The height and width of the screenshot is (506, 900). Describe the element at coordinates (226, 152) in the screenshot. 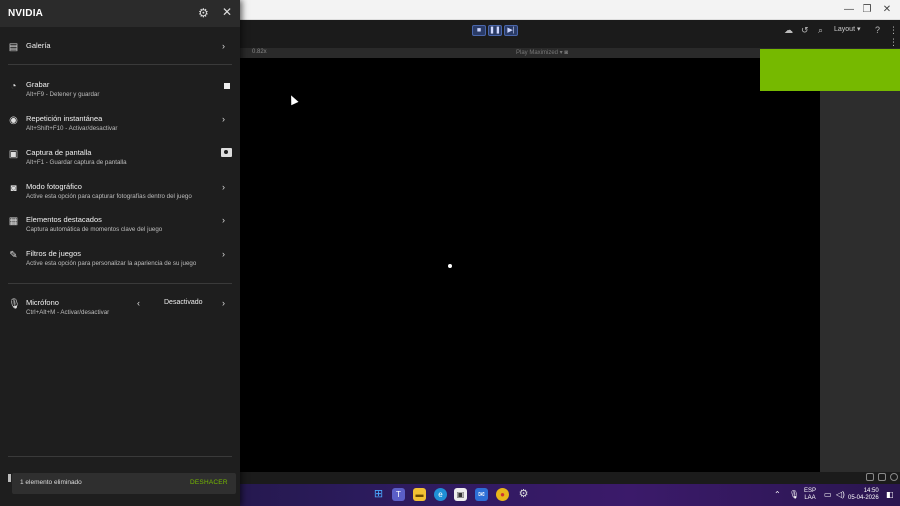

I see `camera-icon` at that location.